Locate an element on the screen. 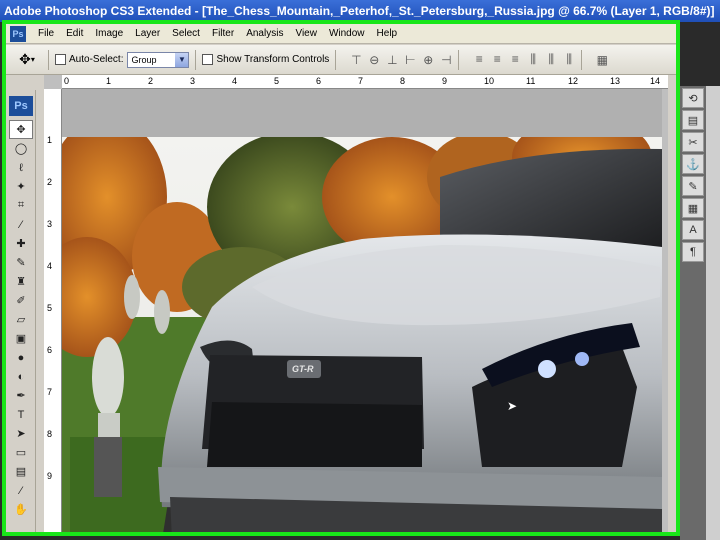 Image resolution: width=720 pixels, height=540 pixels. menu-file: File is located at coordinates (46, 33).